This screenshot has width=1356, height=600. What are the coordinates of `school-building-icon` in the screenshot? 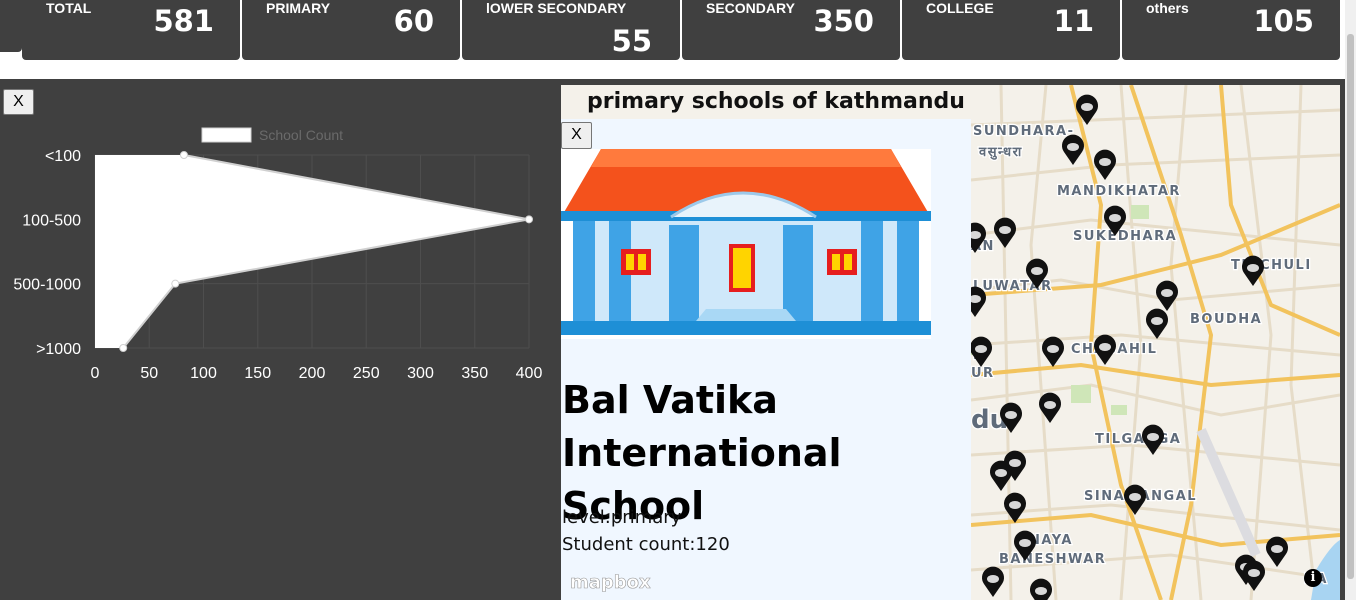 It's located at (746, 244).